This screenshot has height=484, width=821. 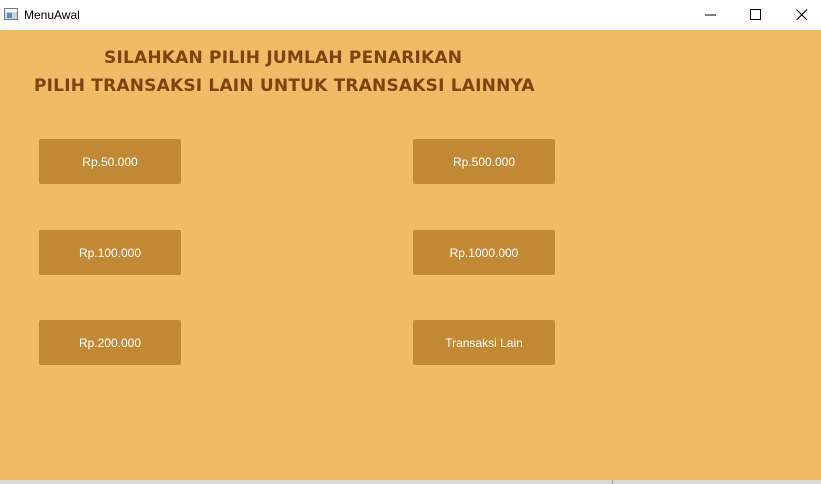 I want to click on maximize-icon, so click(x=755, y=14).